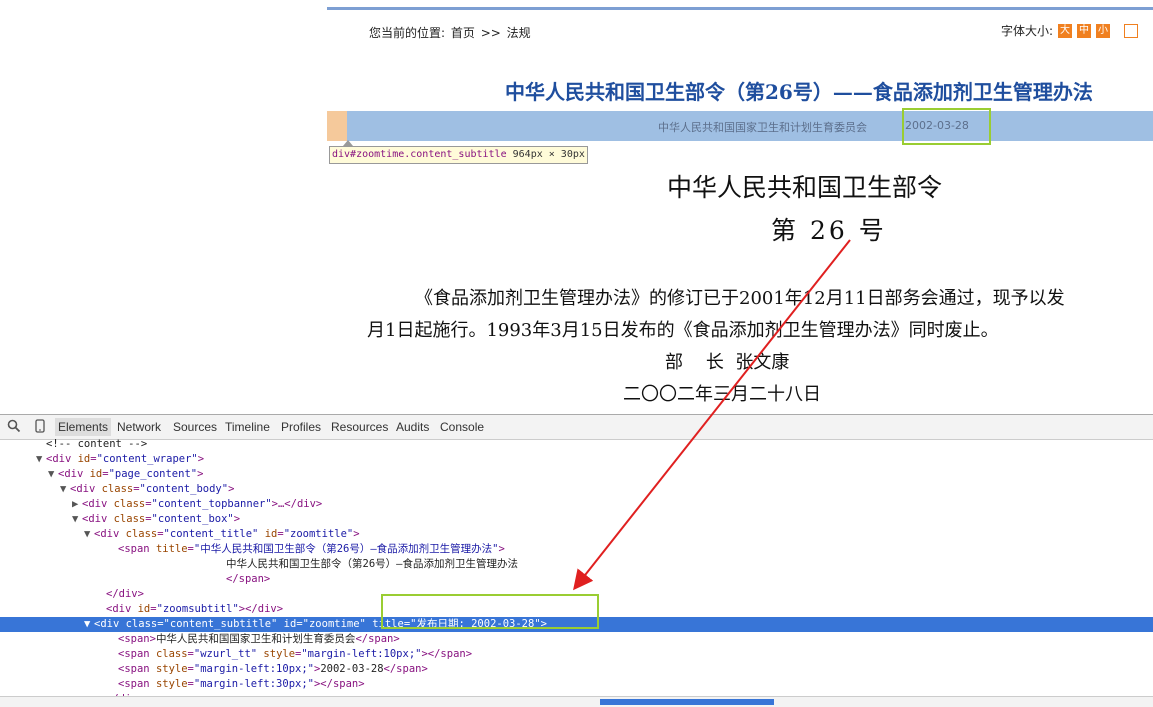 This screenshot has width=1153, height=707. Describe the element at coordinates (712, 415) in the screenshot. I see `annotation-arrow` at that location.